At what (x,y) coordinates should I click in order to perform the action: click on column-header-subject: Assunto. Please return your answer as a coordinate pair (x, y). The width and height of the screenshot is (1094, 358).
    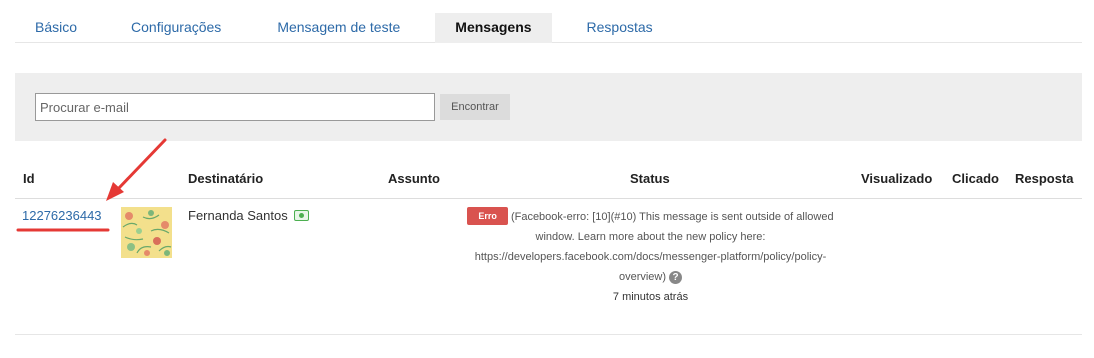
    Looking at the image, I should click on (414, 178).